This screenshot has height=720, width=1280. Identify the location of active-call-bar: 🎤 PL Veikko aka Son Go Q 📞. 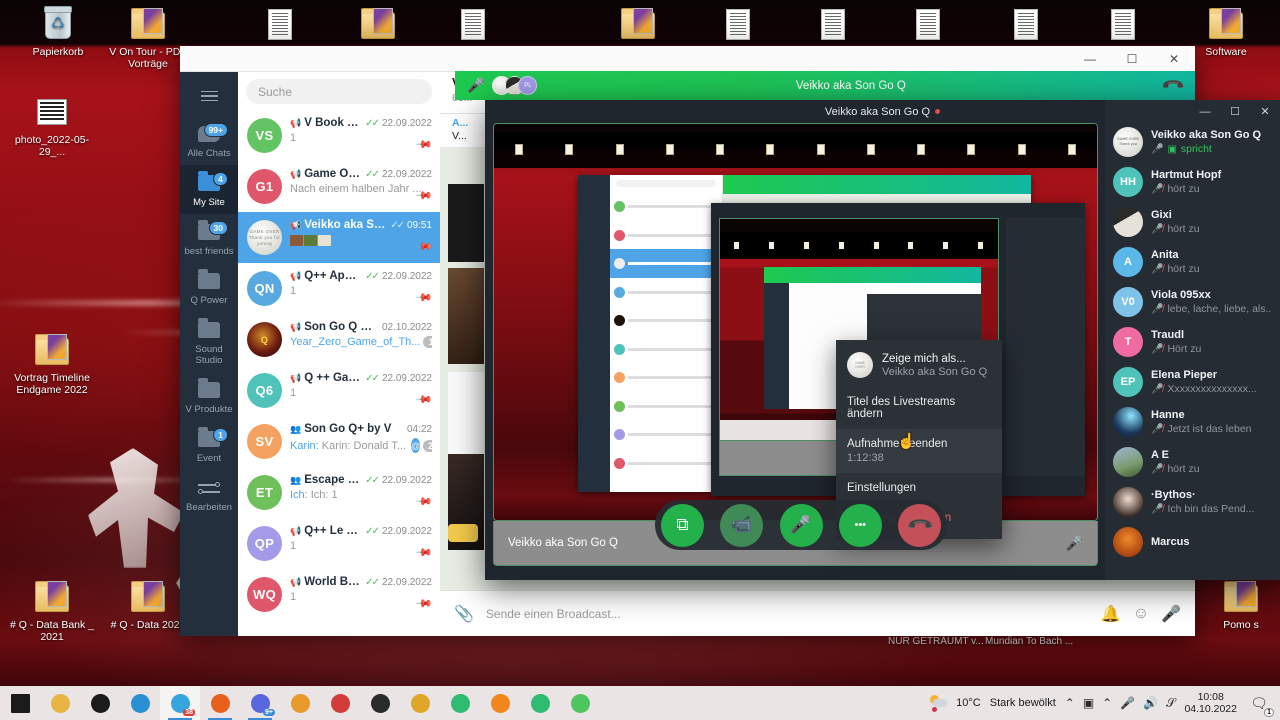
(825, 85).